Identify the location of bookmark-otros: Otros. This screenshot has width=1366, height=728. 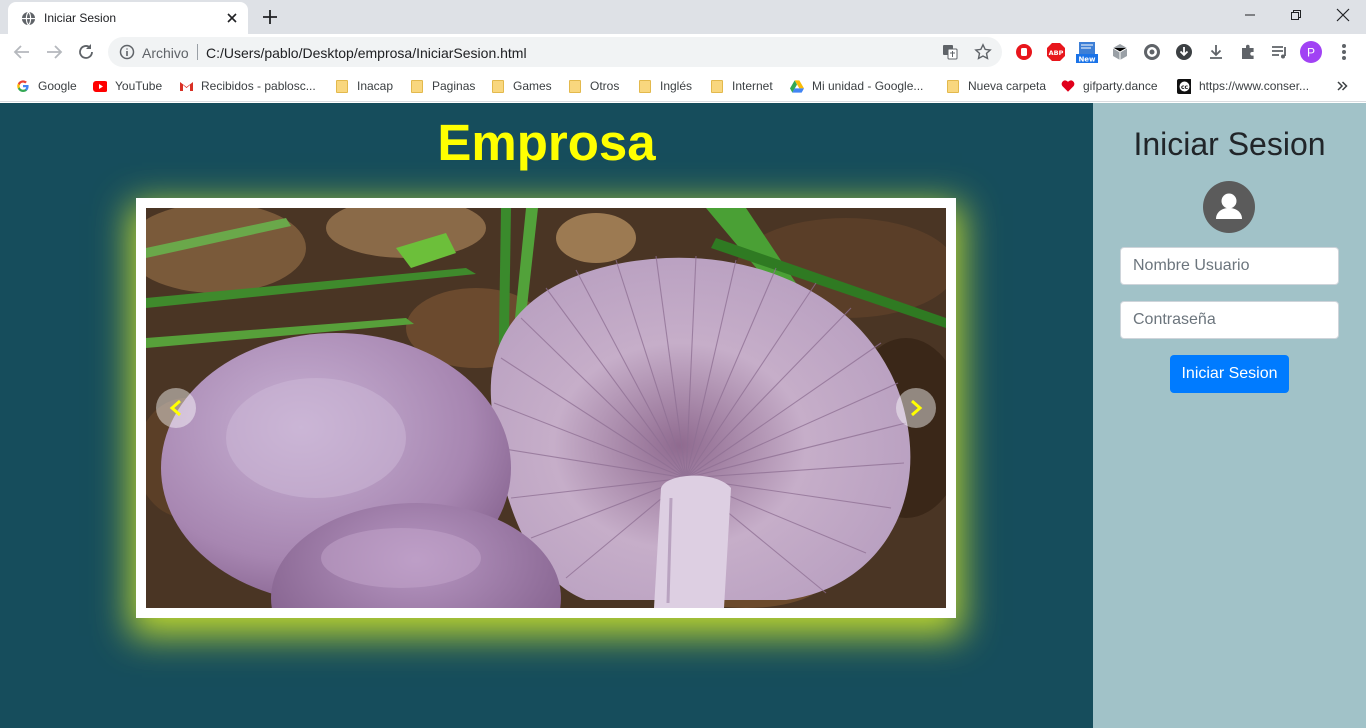
(593, 86).